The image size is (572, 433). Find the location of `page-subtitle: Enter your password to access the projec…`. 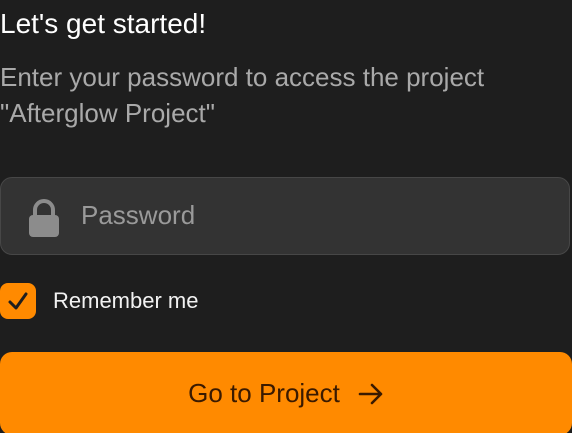

page-subtitle: Enter your password to access the projec… is located at coordinates (242, 95).